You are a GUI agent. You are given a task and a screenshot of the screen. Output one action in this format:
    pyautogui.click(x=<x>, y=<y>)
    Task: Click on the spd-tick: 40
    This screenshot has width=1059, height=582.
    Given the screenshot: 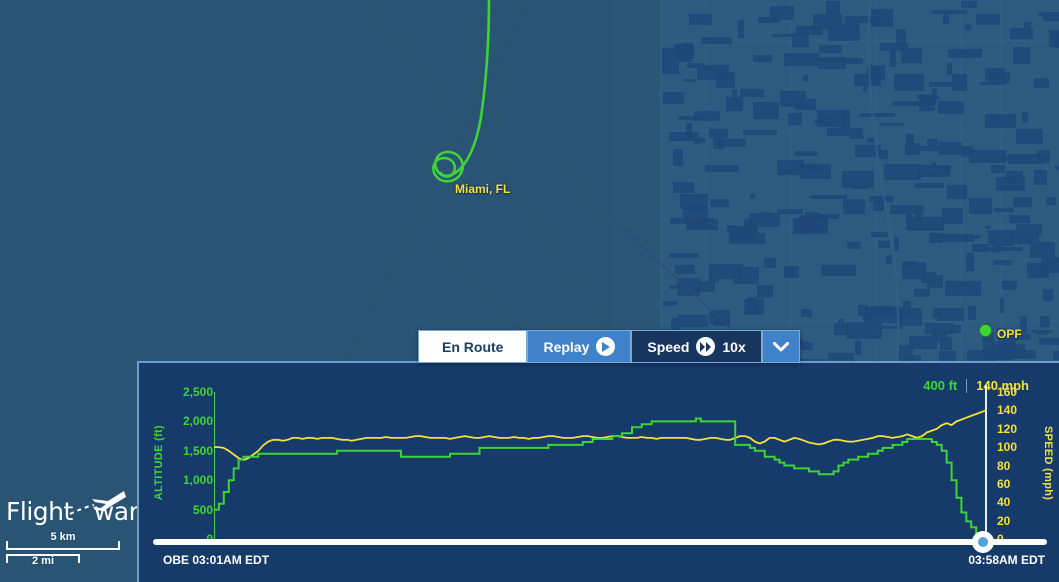 What is the action you would take?
    pyautogui.click(x=1004, y=502)
    